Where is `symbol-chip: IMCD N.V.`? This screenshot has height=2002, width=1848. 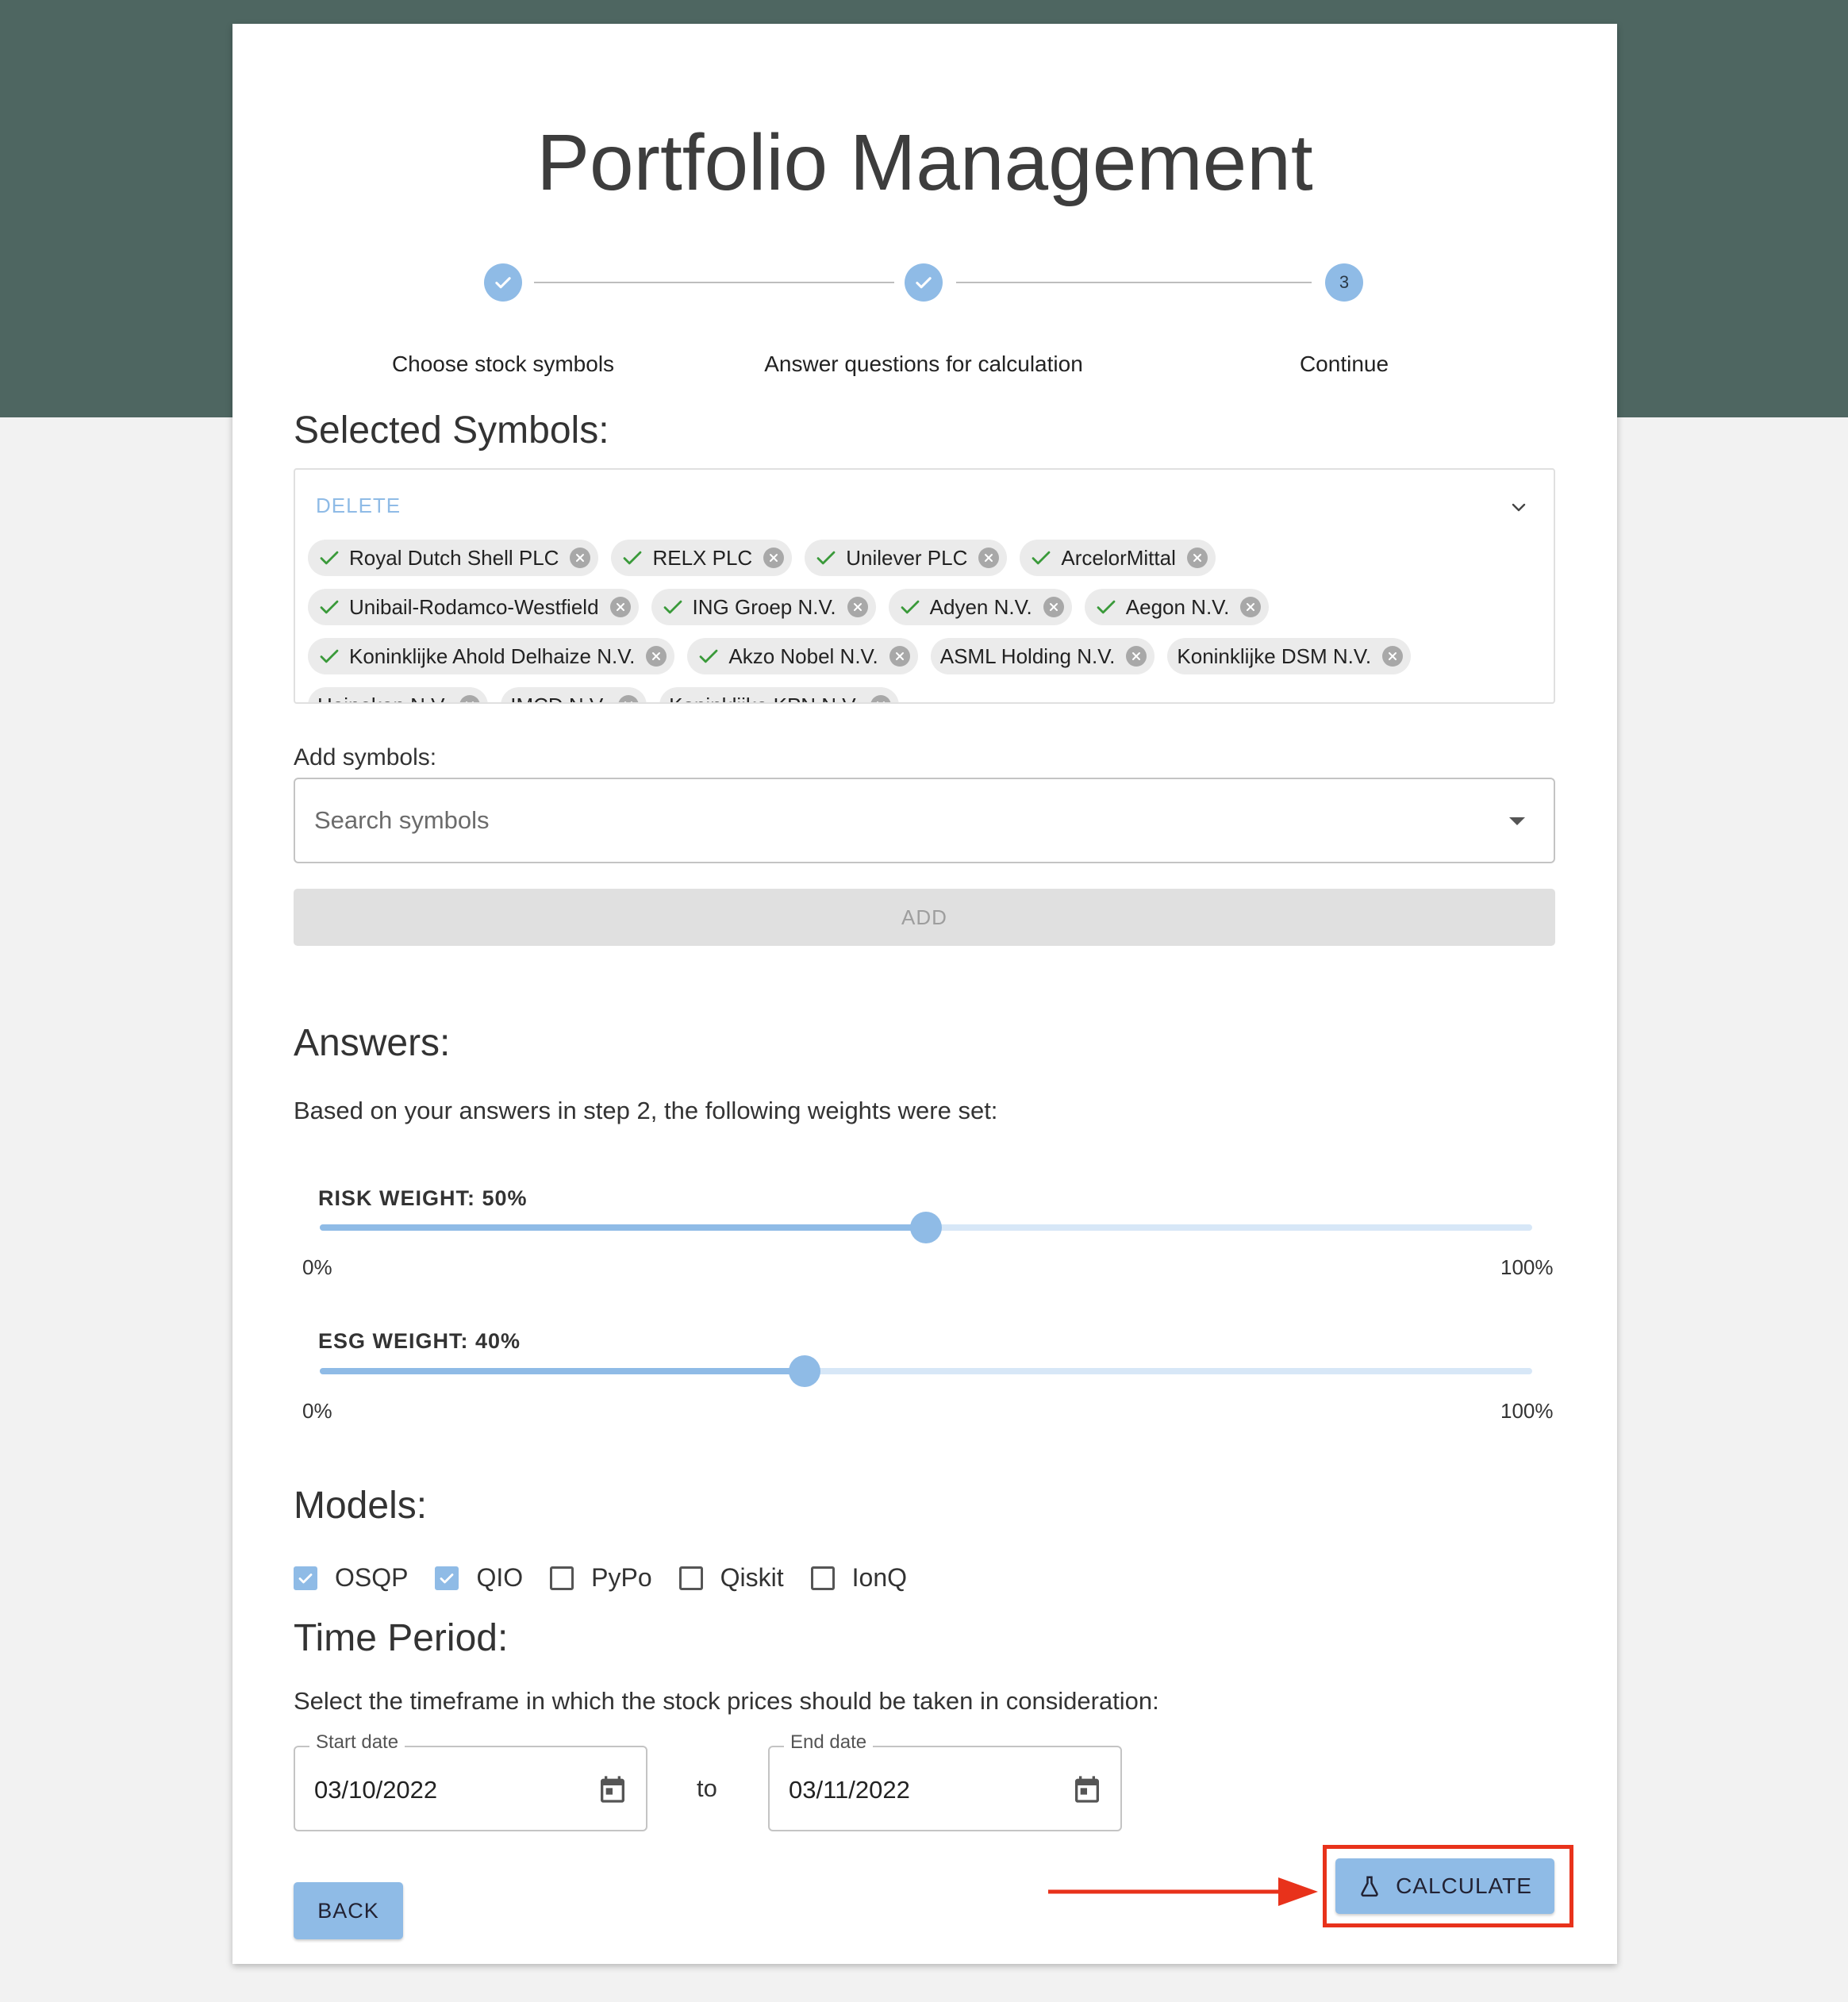 symbol-chip: IMCD N.V. is located at coordinates (574, 695).